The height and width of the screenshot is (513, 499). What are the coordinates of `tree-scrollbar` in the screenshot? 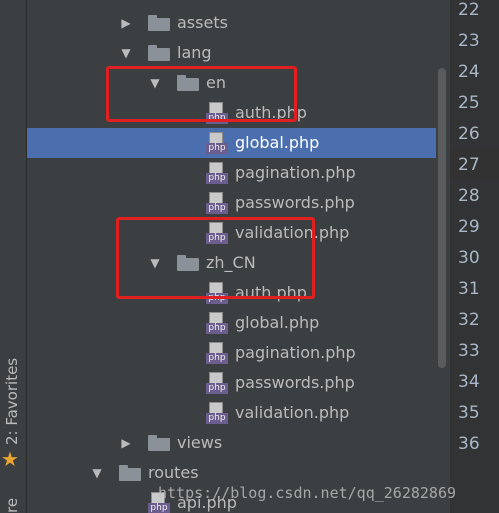 It's located at (443, 256).